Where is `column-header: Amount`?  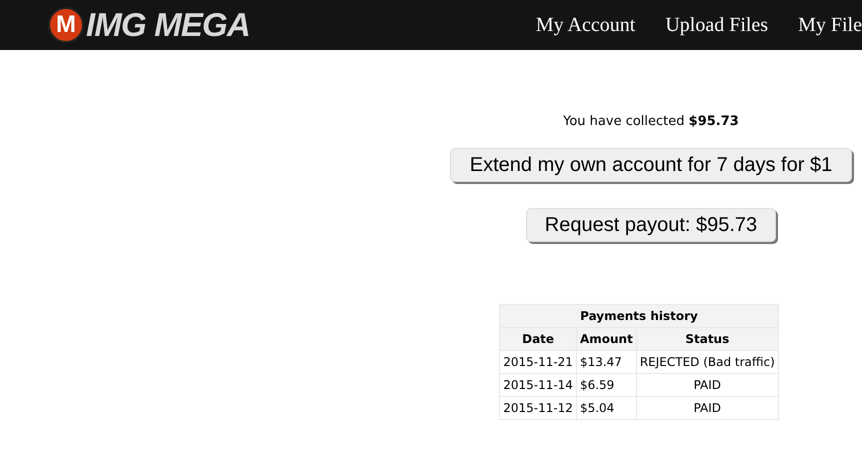
column-header: Amount is located at coordinates (606, 338).